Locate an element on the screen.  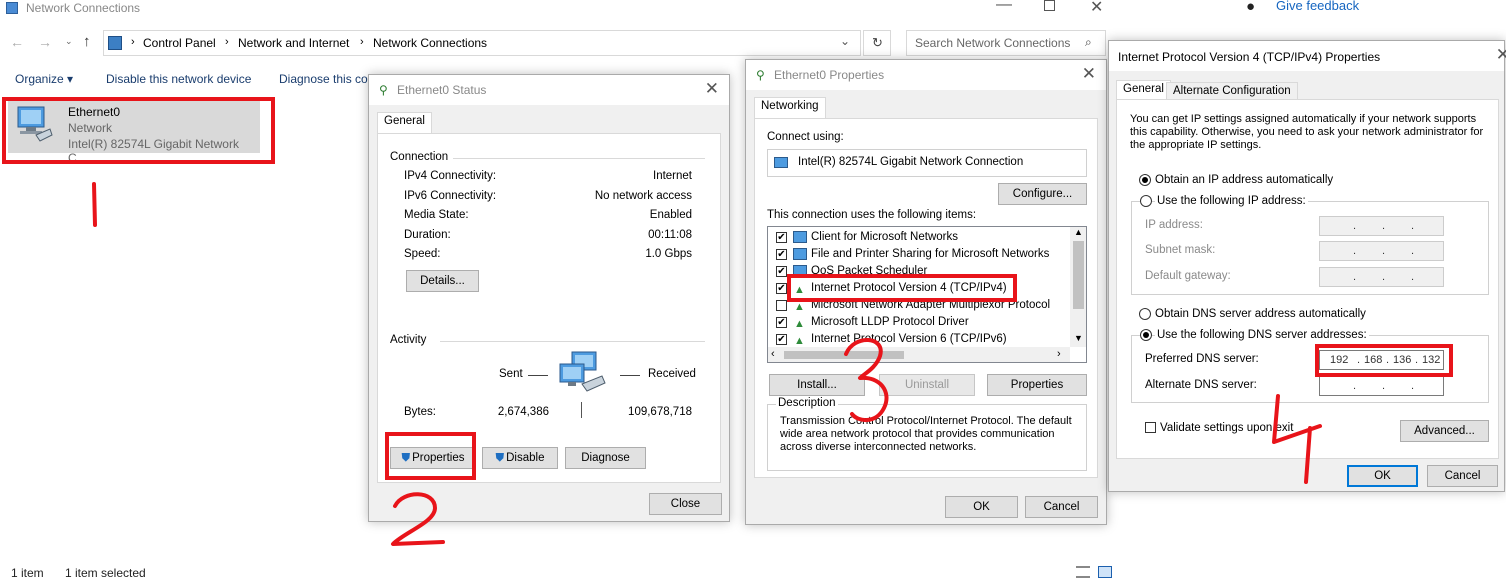
forward-icon: → is located at coordinates (45, 42).